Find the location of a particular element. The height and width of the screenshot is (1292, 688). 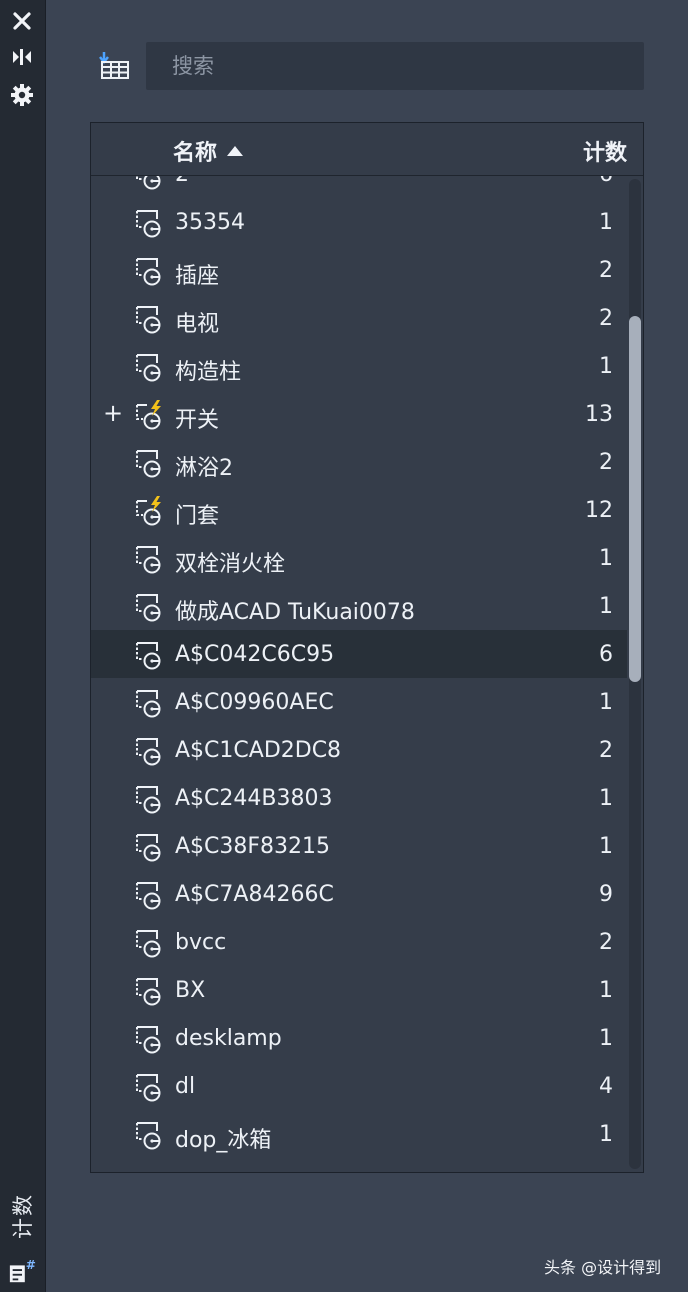

row-name: dop_冰箱 is located at coordinates (223, 1140).